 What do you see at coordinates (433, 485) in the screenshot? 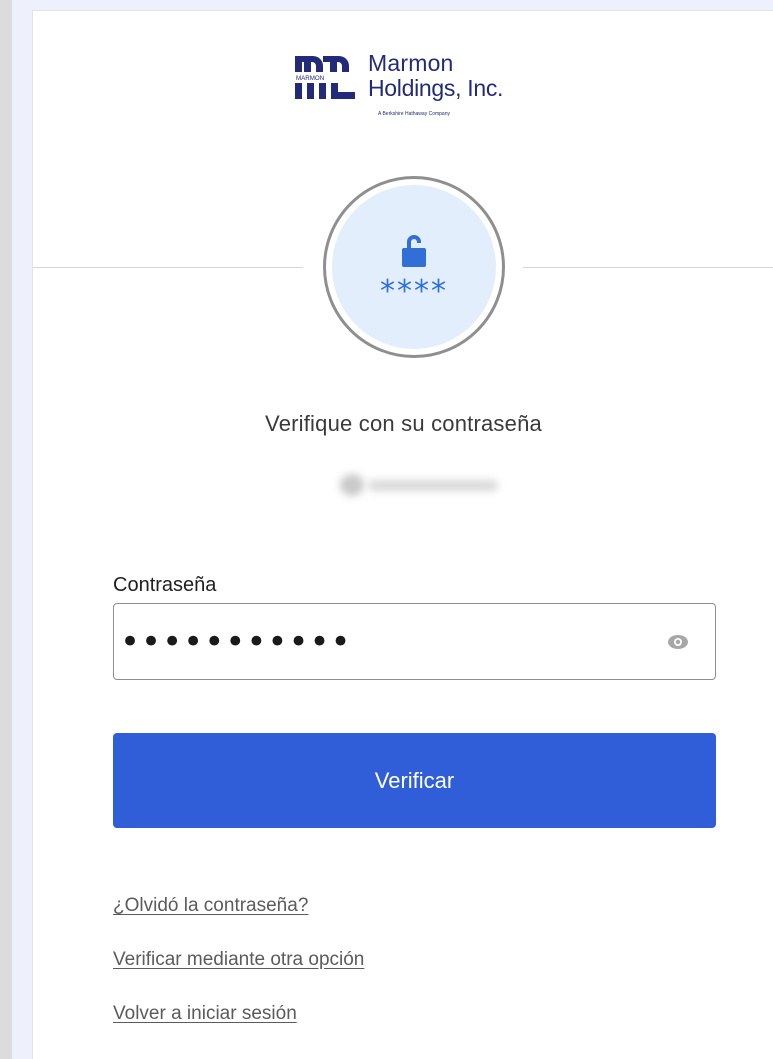
I see `identifier-text` at bounding box center [433, 485].